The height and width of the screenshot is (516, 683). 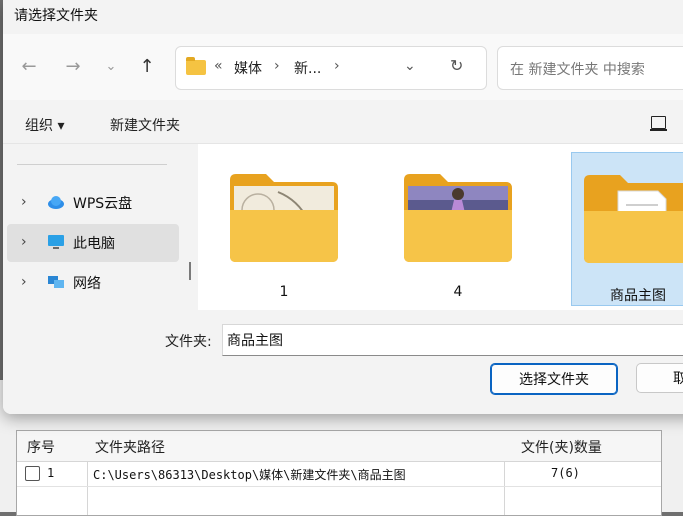 I want to click on new-folder-button: 新建文件夹, so click(x=145, y=125).